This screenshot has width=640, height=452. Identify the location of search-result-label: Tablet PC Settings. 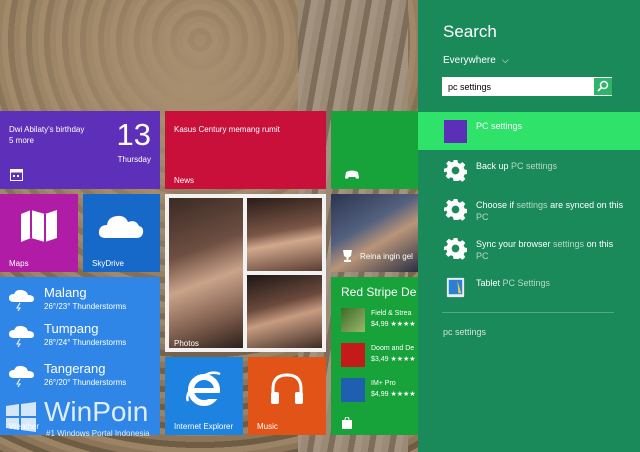
(513, 283).